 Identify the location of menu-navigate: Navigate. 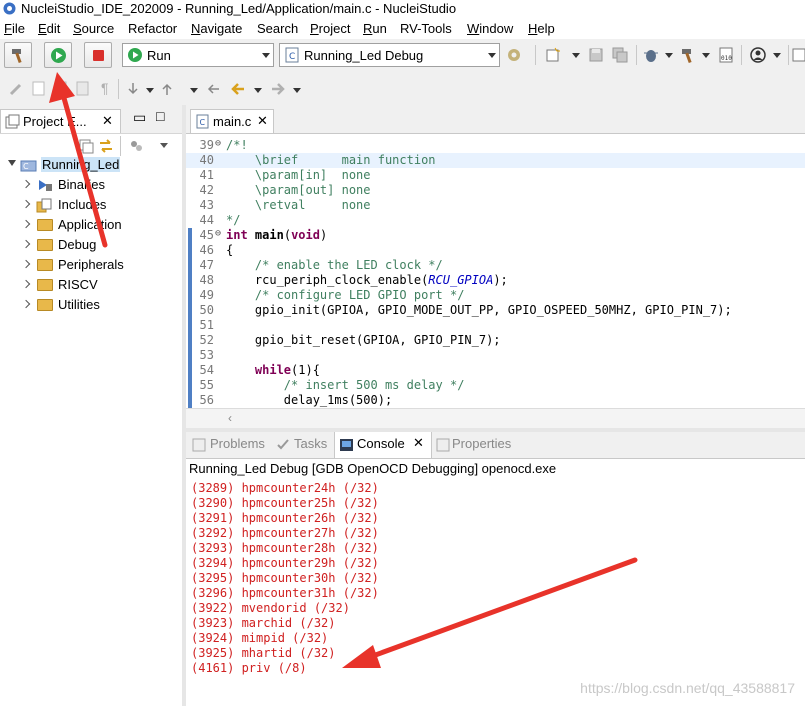
(216, 28).